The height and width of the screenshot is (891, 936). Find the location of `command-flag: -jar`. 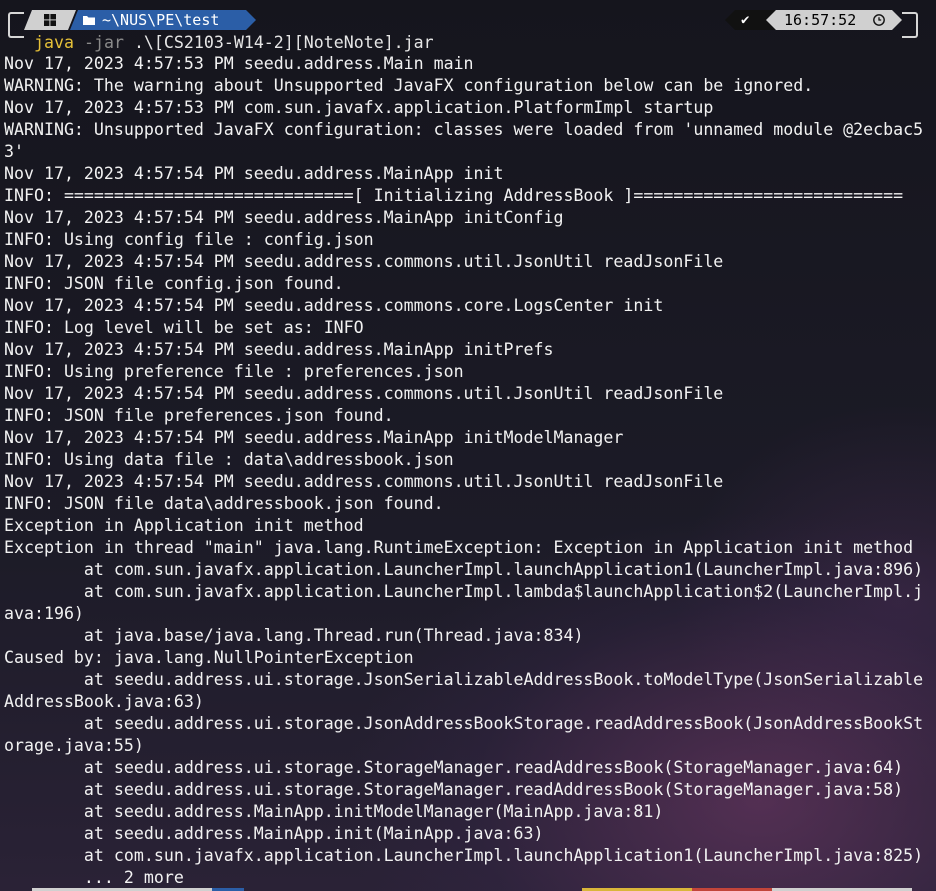

command-flag: -jar is located at coordinates (103, 42).